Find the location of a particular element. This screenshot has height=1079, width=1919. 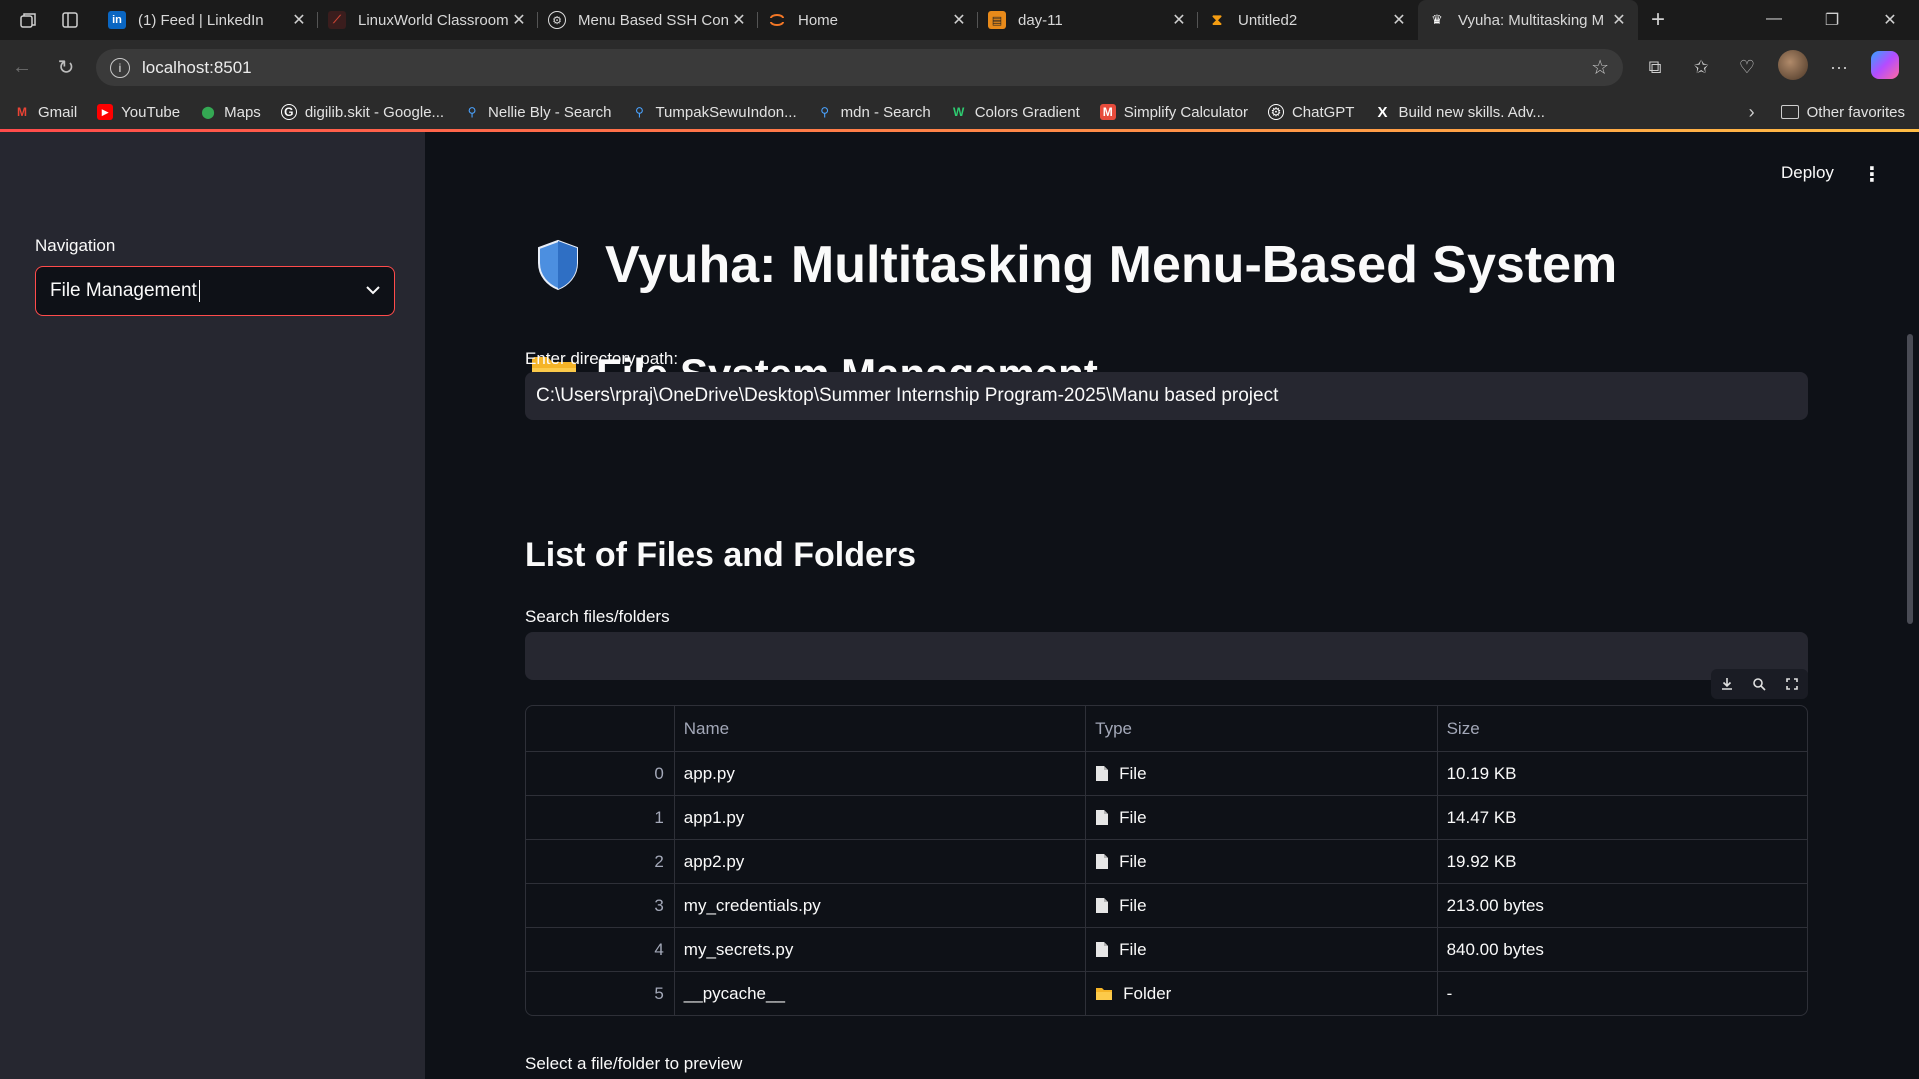

gradient-icon: W is located at coordinates (959, 112).